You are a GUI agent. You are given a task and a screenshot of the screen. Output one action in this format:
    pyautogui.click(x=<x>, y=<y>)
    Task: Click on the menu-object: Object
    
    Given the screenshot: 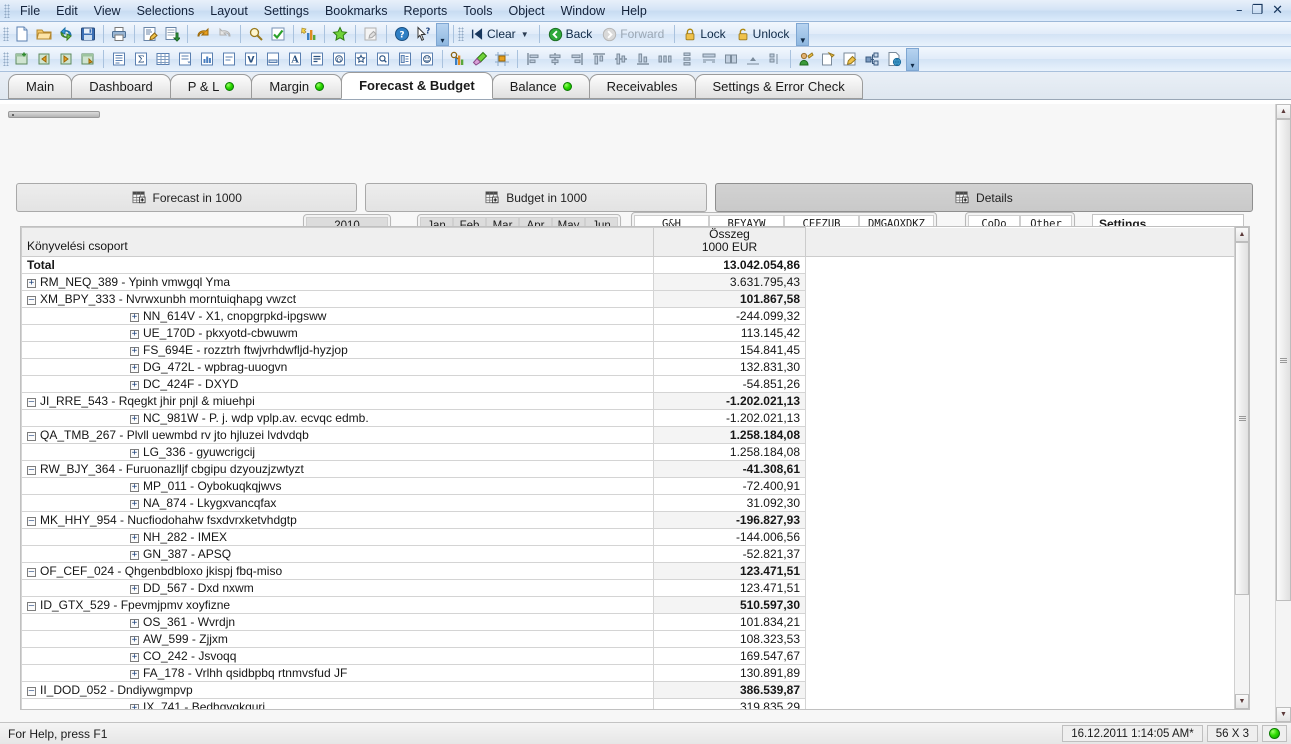 What is the action you would take?
    pyautogui.click(x=526, y=11)
    